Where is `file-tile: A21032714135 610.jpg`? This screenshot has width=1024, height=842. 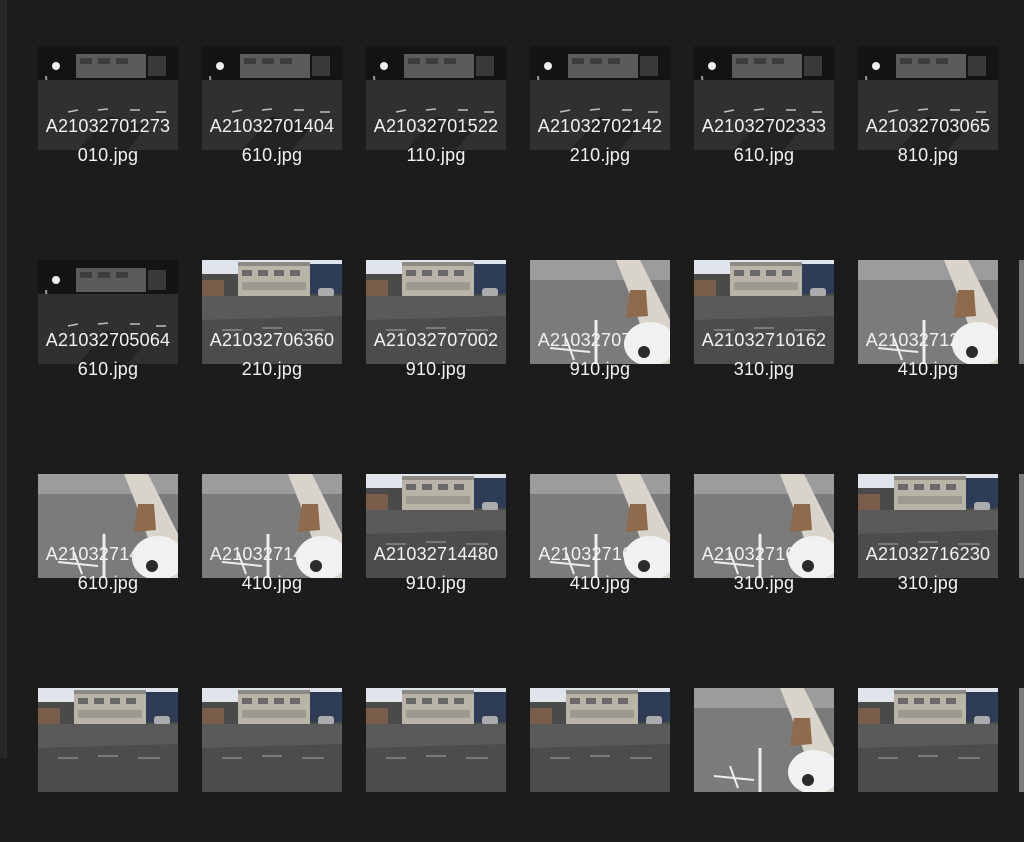
file-tile: A21032714135 610.jpg is located at coordinates (100, 528).